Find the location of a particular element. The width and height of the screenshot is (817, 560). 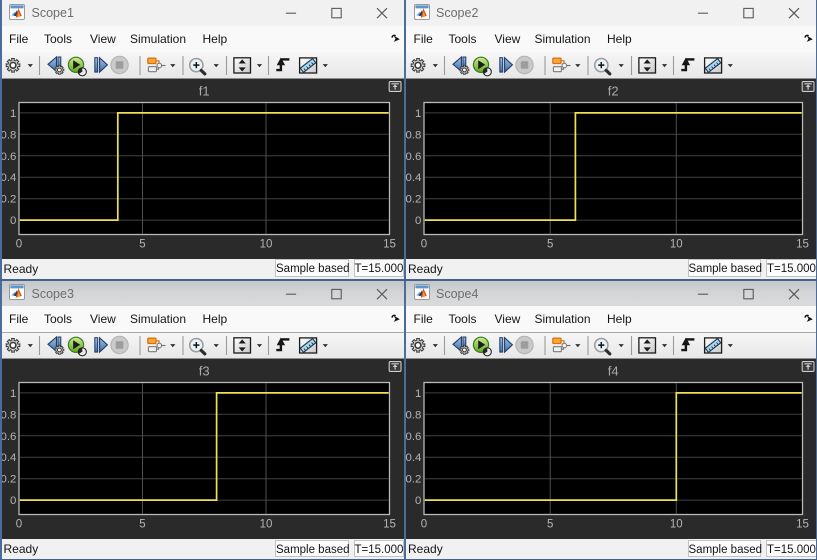

svg-text: f1 is located at coordinates (204, 90).